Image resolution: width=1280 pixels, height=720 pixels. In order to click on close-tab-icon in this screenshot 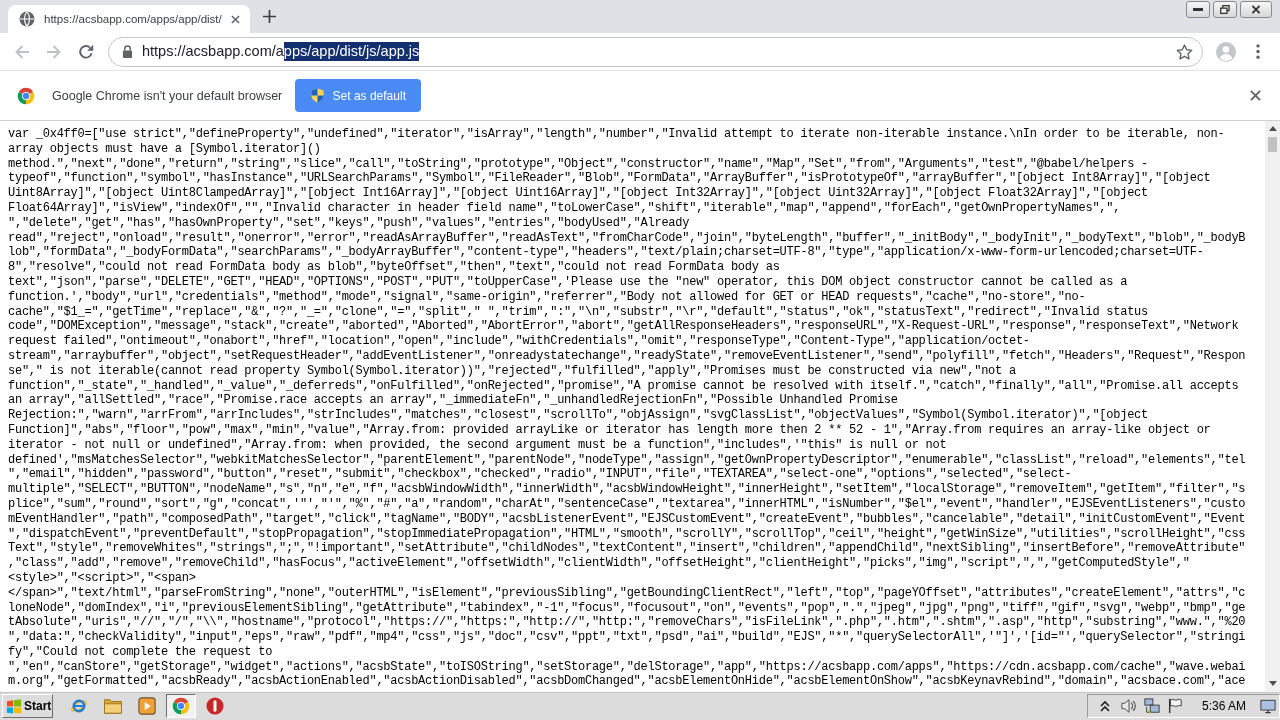, I will do `click(235, 19)`.